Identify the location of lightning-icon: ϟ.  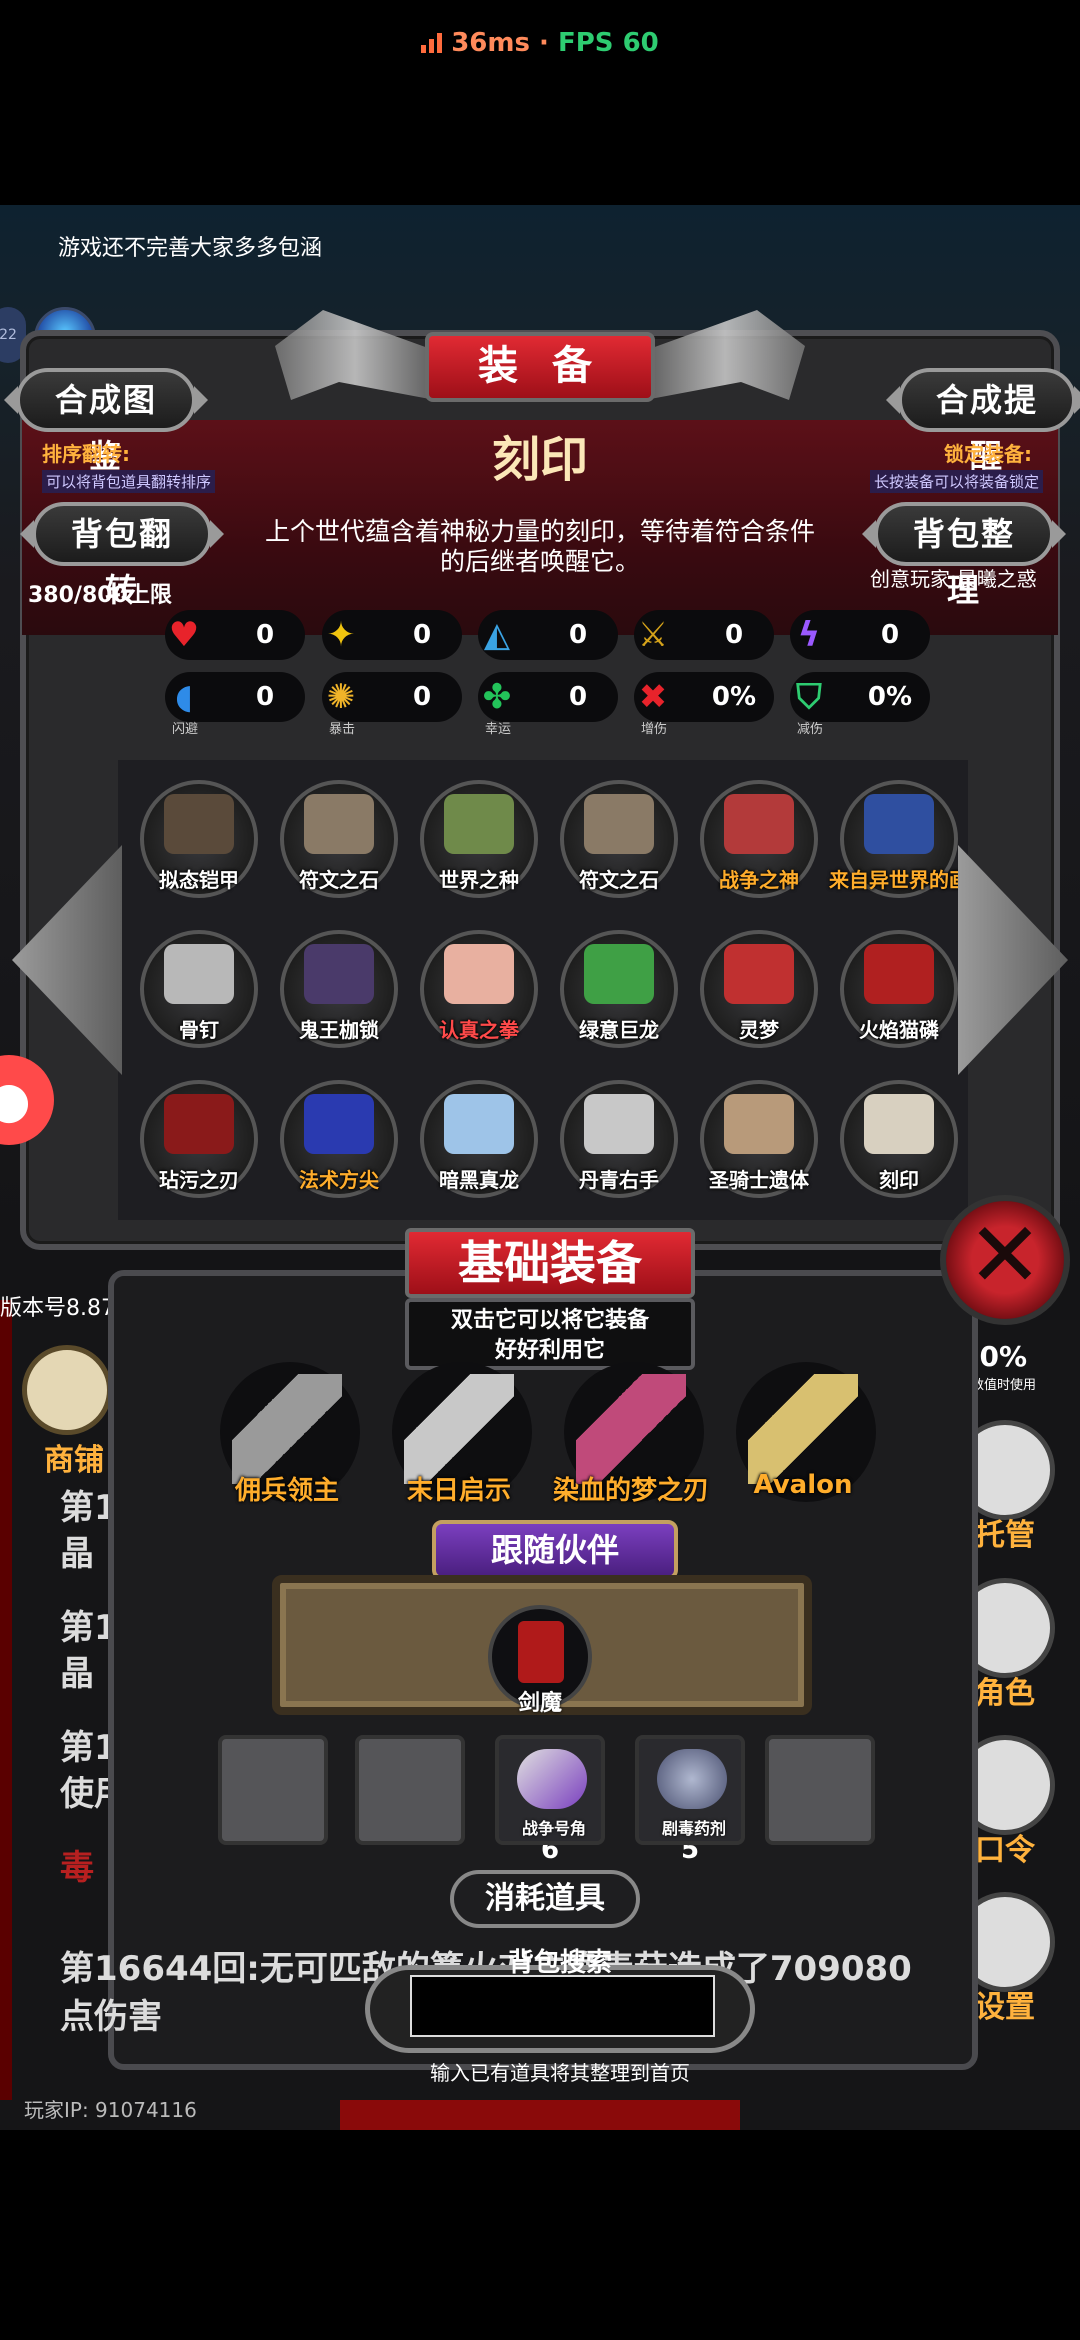
(809, 635).